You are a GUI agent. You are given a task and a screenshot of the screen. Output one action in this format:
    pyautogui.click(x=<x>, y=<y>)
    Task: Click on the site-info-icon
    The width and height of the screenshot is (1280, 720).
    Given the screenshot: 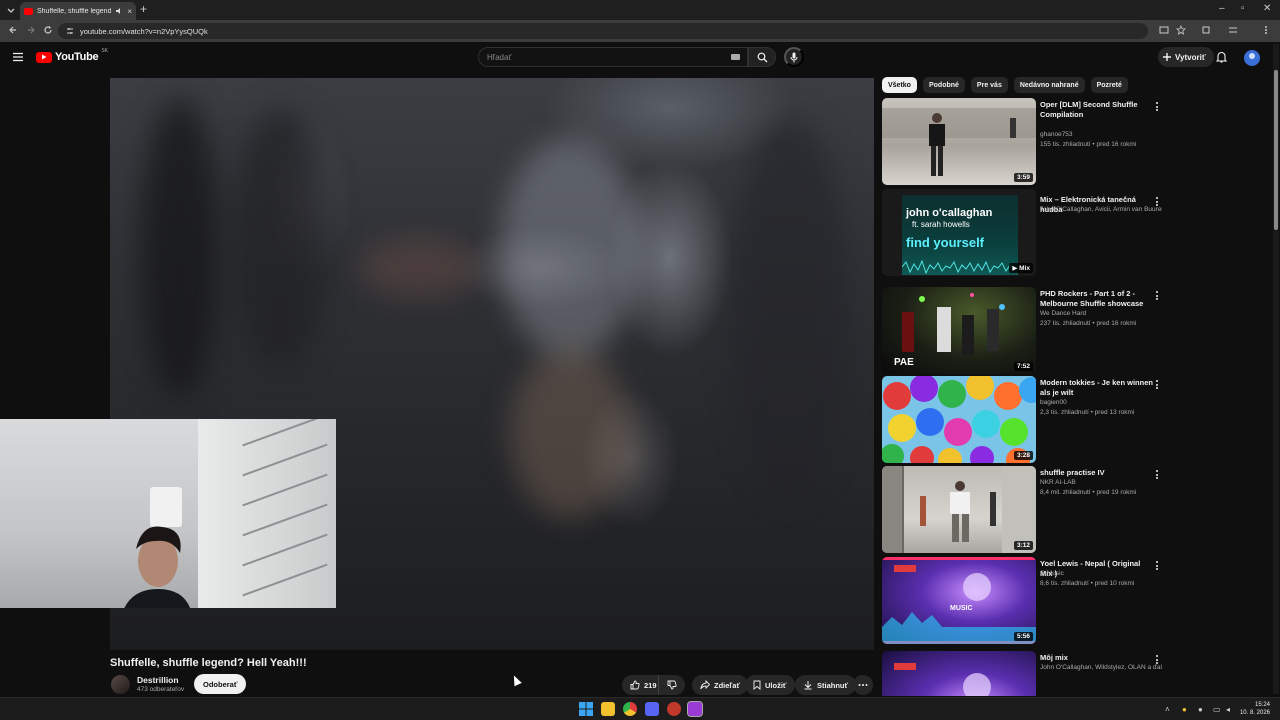 What is the action you would take?
    pyautogui.click(x=70, y=31)
    